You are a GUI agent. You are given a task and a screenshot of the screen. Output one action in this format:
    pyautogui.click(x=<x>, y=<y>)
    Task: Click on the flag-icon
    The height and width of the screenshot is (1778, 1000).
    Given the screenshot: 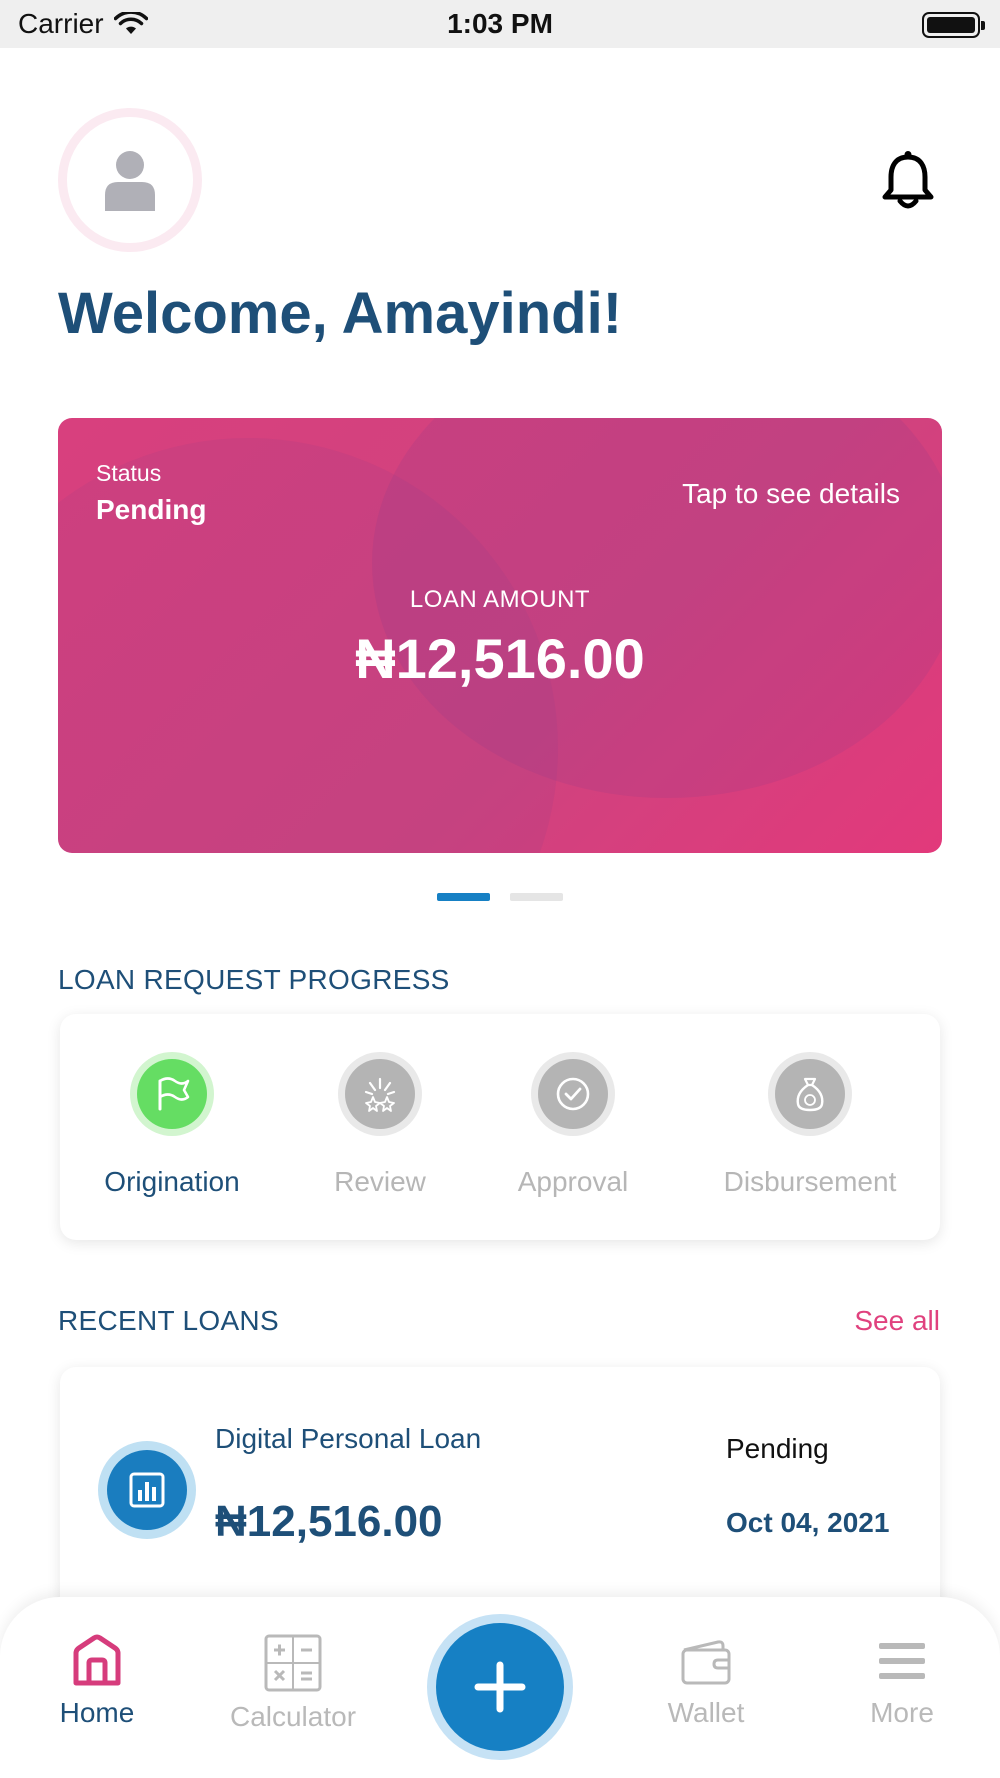 What is the action you would take?
    pyautogui.click(x=174, y=1094)
    